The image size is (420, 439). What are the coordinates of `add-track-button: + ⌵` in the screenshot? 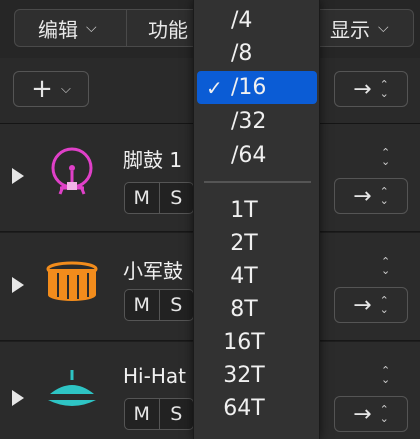 It's located at (51, 89).